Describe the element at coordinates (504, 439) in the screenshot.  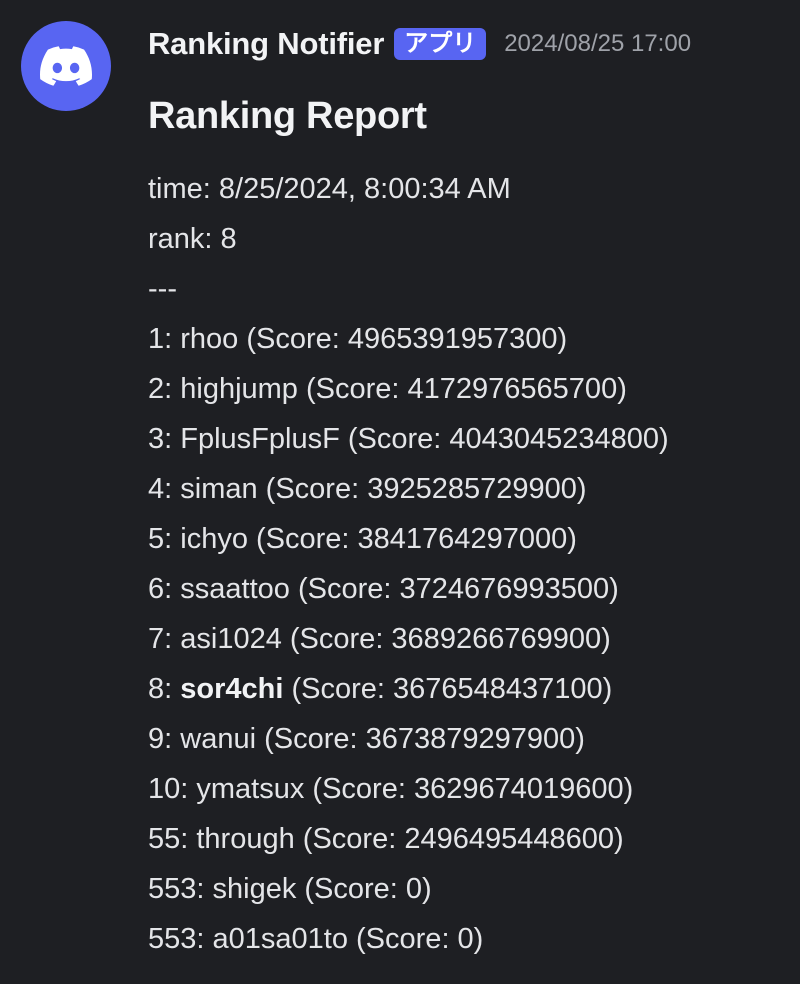
I see `ranking-entry-score: (Score: 4043045234800)` at that location.